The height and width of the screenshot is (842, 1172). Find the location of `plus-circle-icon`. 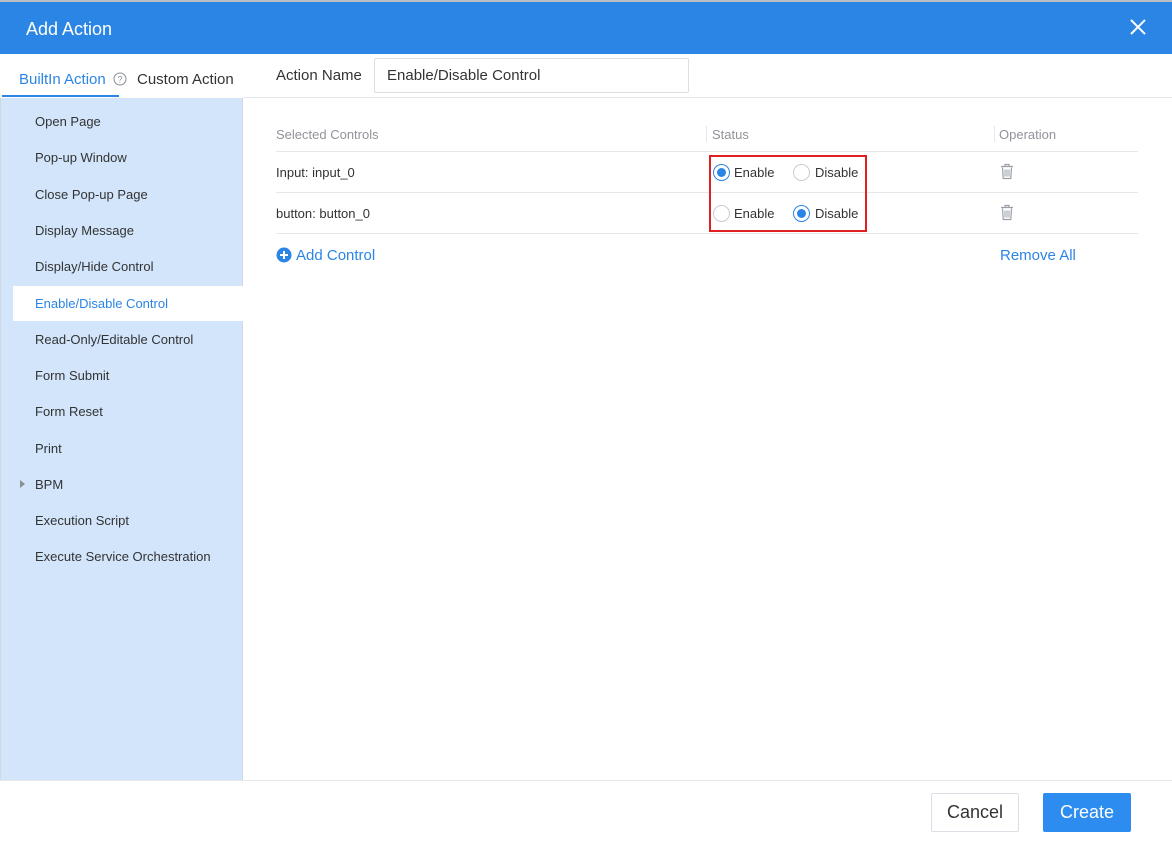

plus-circle-icon is located at coordinates (284, 255).